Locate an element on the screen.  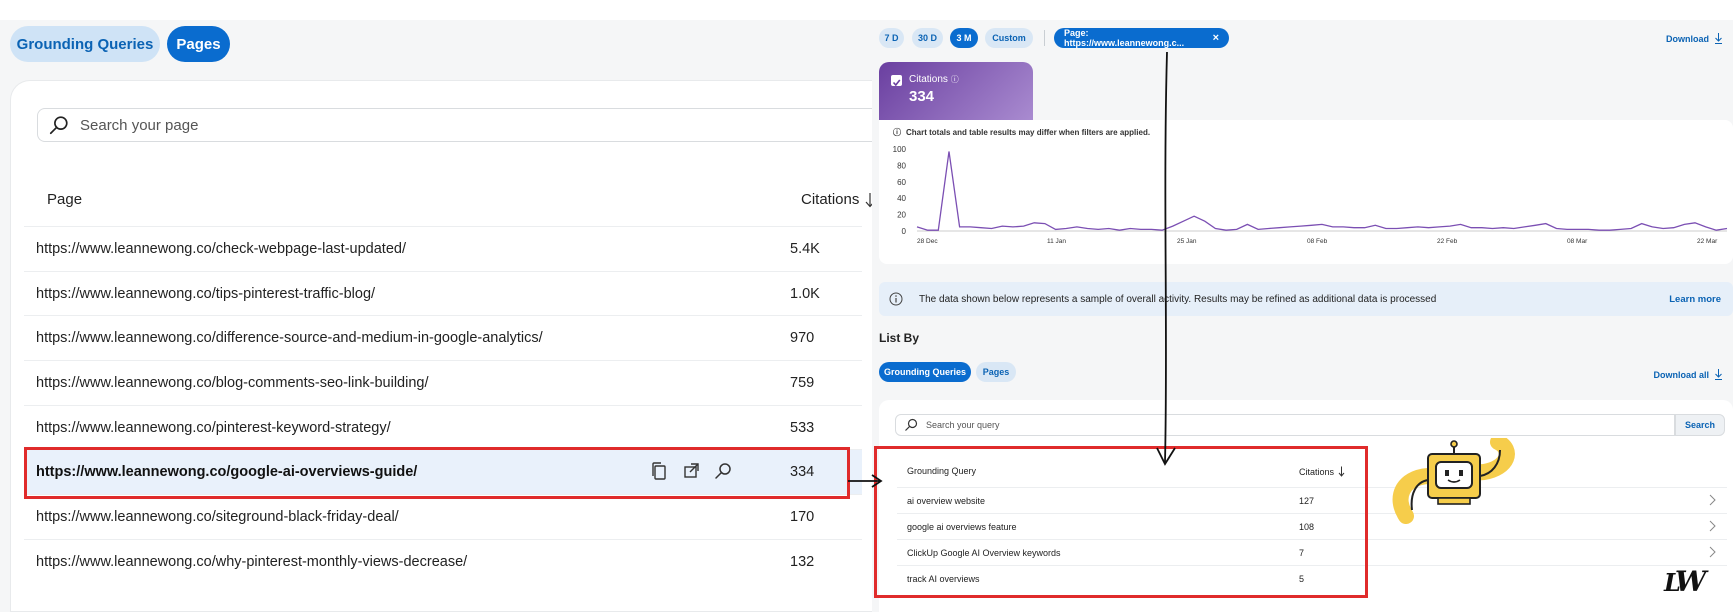
column-header-citations: Citations is located at coordinates (838, 199).